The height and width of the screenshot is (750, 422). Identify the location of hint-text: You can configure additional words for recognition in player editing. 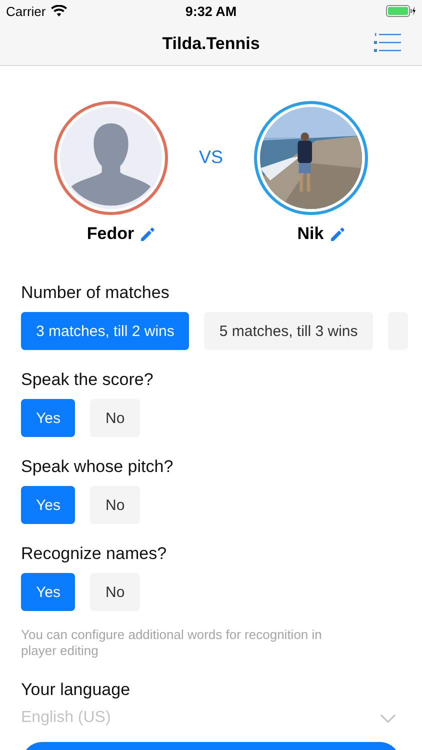
(172, 643).